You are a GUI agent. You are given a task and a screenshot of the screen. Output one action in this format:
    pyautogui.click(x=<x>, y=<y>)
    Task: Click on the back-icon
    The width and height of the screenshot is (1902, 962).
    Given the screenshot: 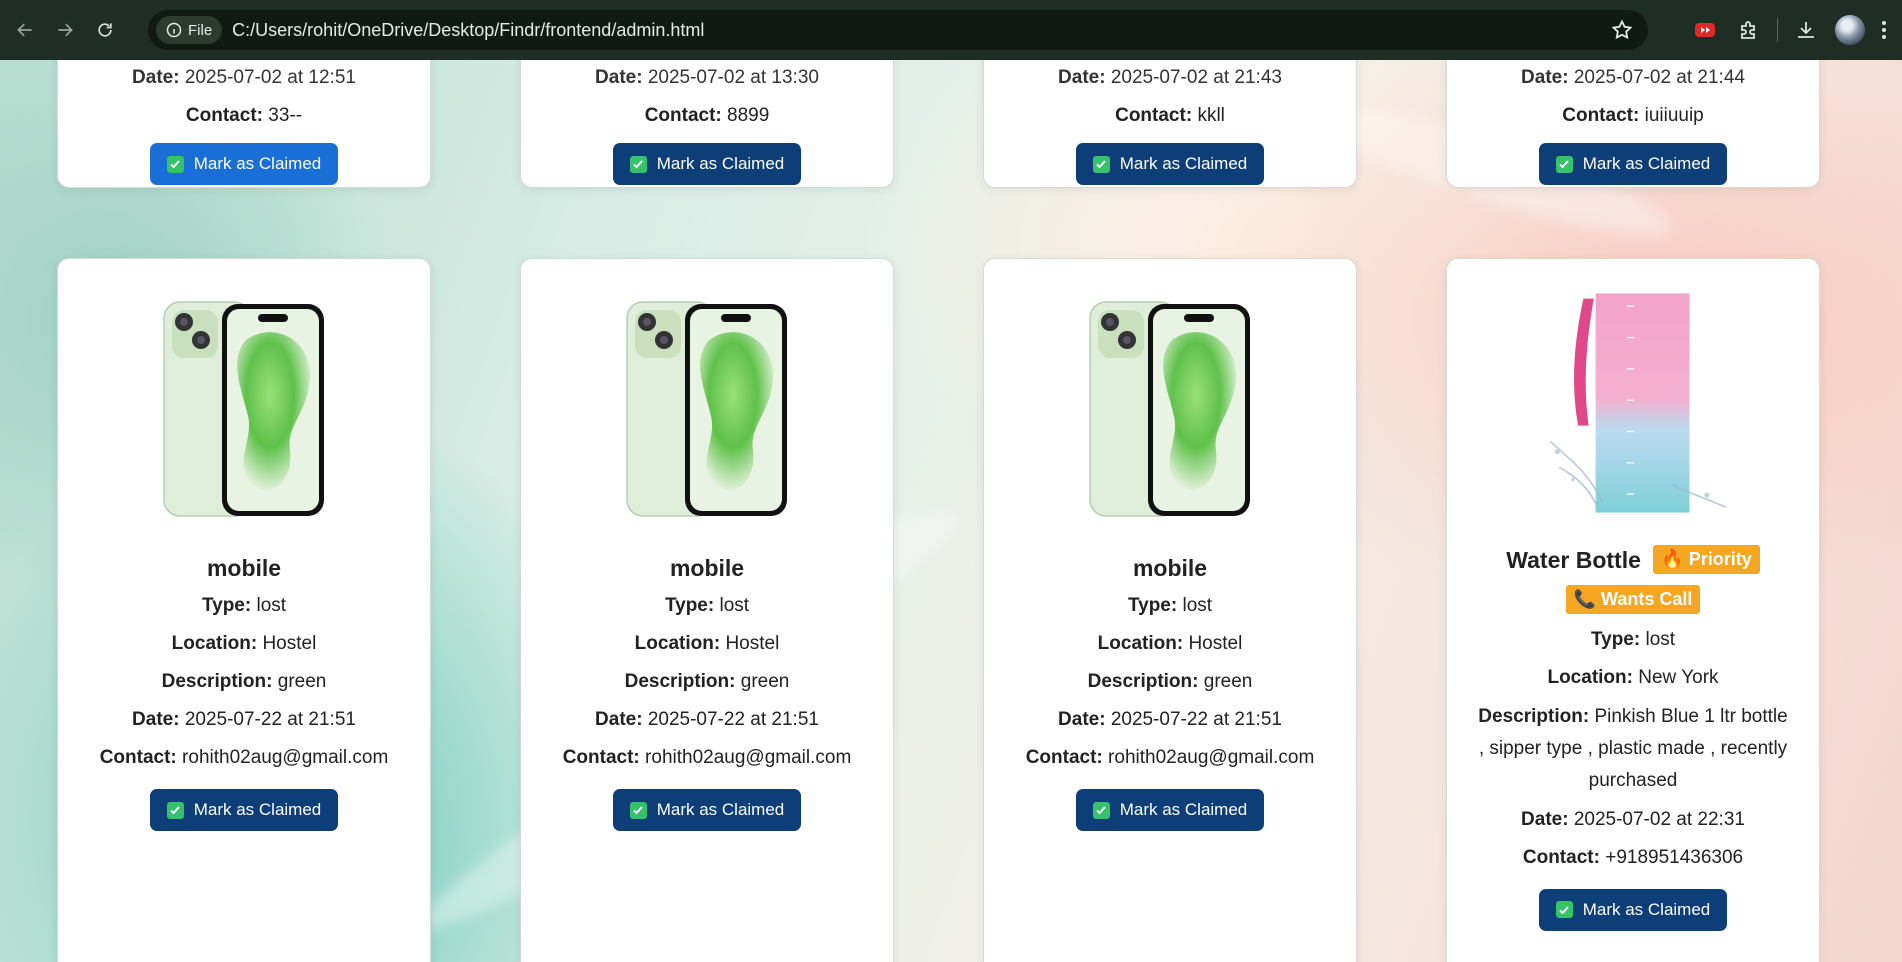 What is the action you would take?
    pyautogui.click(x=25, y=30)
    